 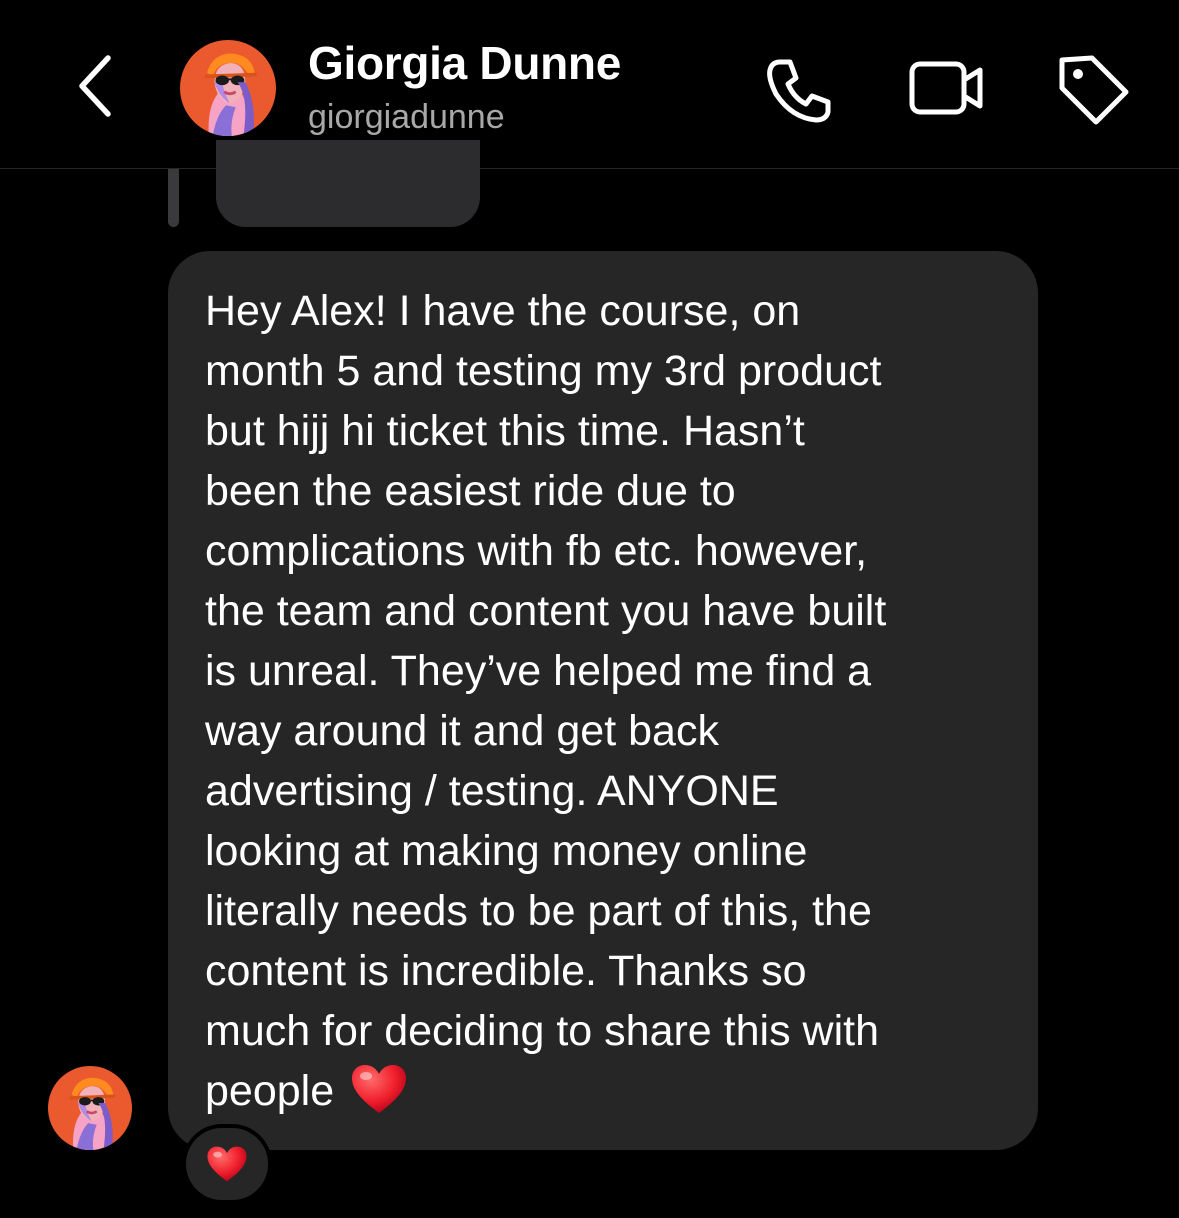 I want to click on avatar, so click(x=228, y=88).